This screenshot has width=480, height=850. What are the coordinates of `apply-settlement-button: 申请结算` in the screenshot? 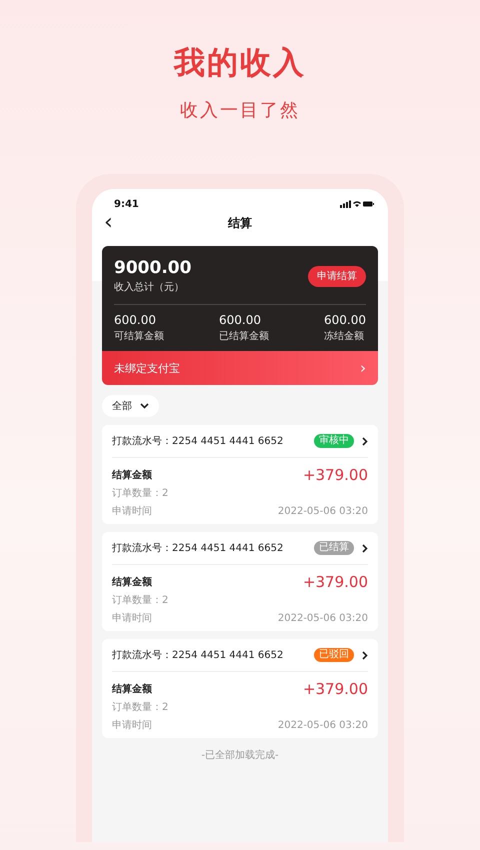 It's located at (337, 276).